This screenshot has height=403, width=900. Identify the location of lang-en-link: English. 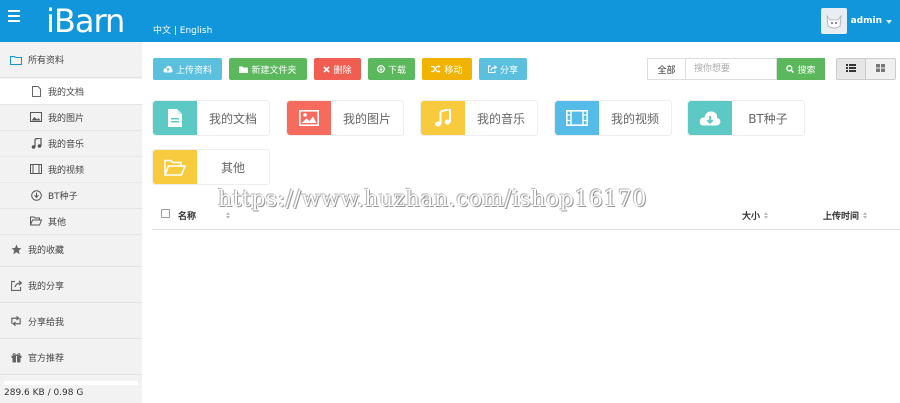
(196, 31).